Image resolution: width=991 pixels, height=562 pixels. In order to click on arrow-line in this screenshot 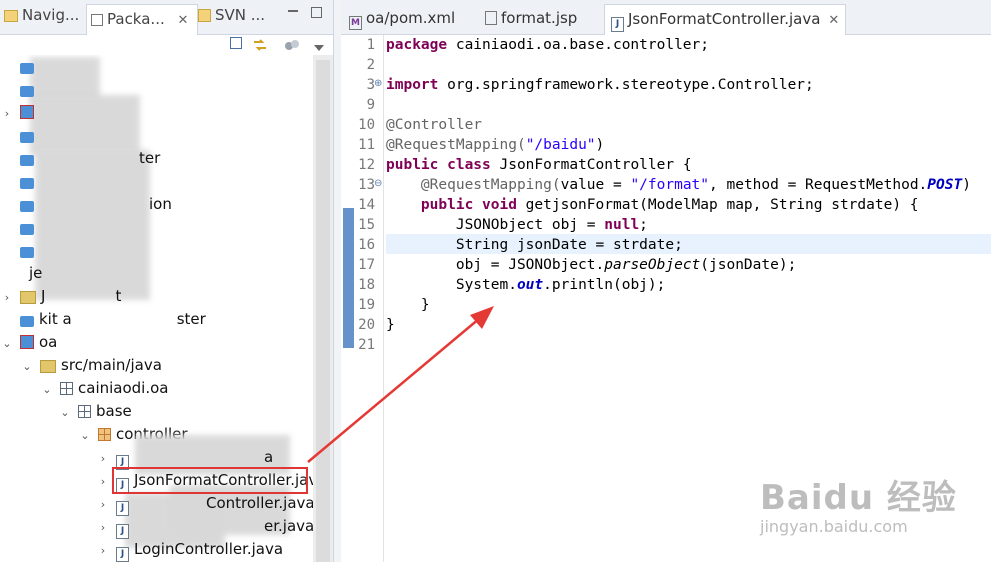, I will do `click(394, 390)`.